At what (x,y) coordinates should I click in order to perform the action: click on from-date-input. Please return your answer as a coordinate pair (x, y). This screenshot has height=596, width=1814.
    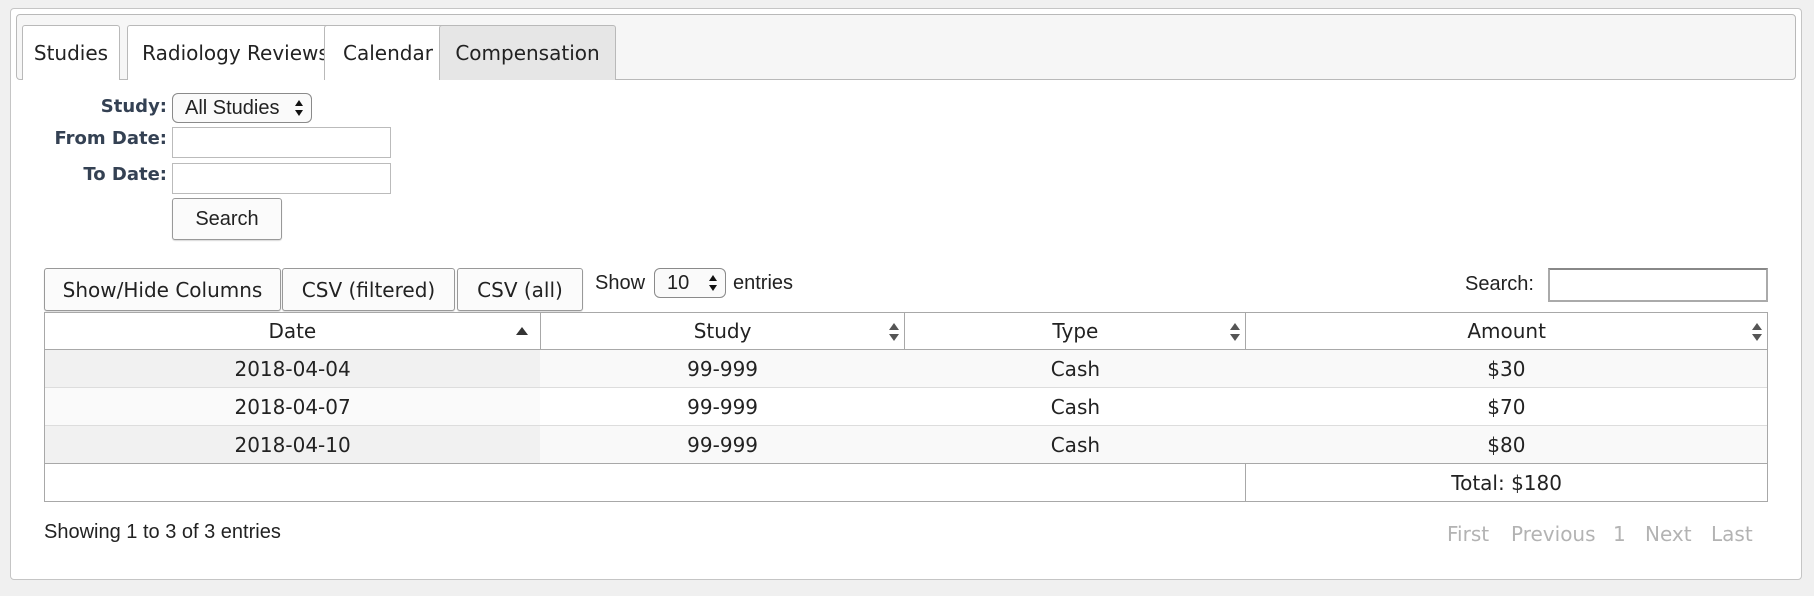
    Looking at the image, I should click on (281, 142).